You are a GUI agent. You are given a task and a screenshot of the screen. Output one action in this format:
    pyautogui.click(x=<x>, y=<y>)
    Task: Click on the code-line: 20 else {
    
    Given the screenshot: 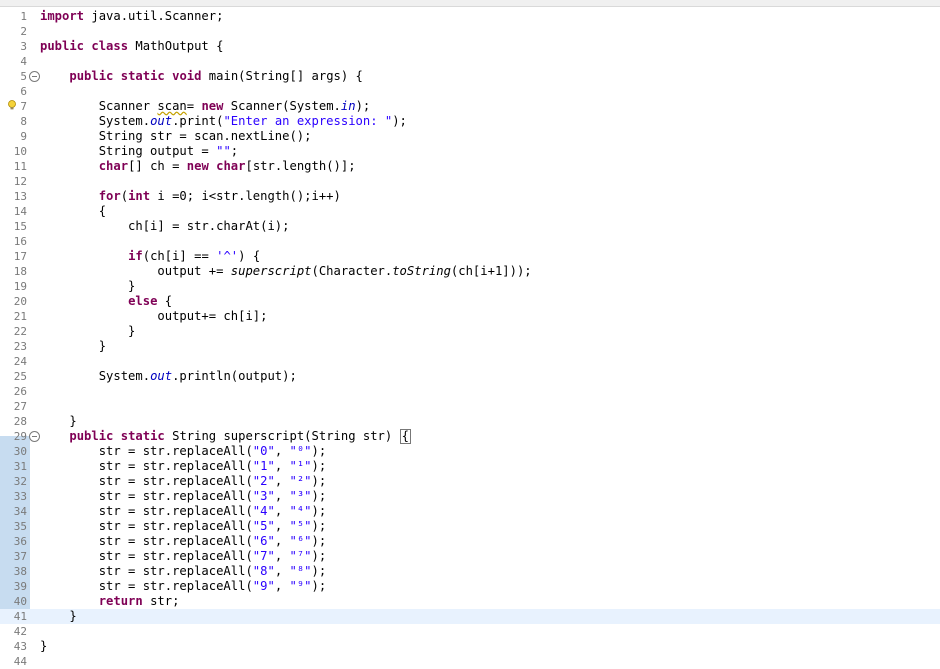 What is the action you would take?
    pyautogui.click(x=470, y=301)
    